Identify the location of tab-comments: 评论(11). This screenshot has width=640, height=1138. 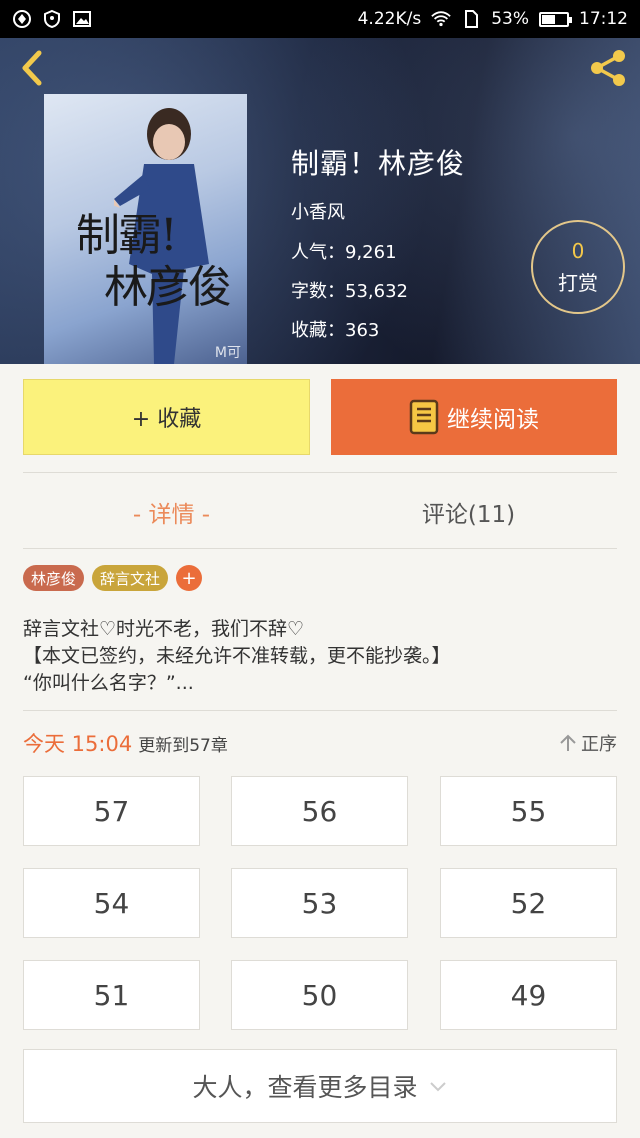
(468, 512).